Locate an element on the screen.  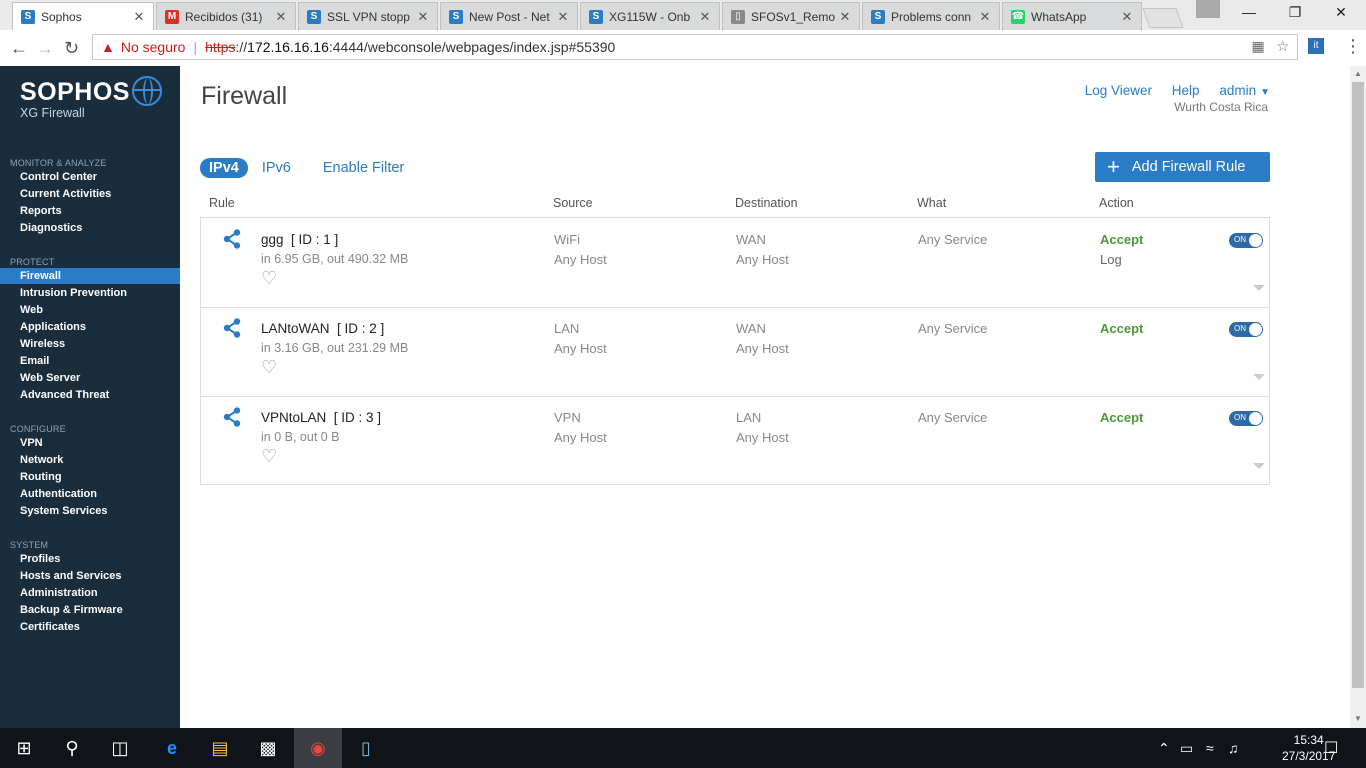
browser-tab: S Sophos ✕ is located at coordinates (83, 16).